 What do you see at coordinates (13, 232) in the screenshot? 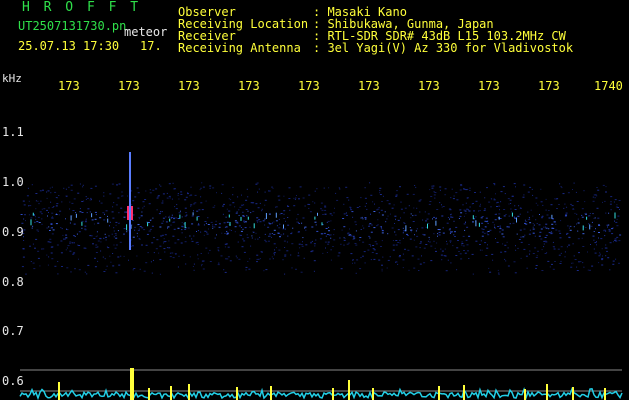
I see `y-tick-0.9: 0.9` at bounding box center [13, 232].